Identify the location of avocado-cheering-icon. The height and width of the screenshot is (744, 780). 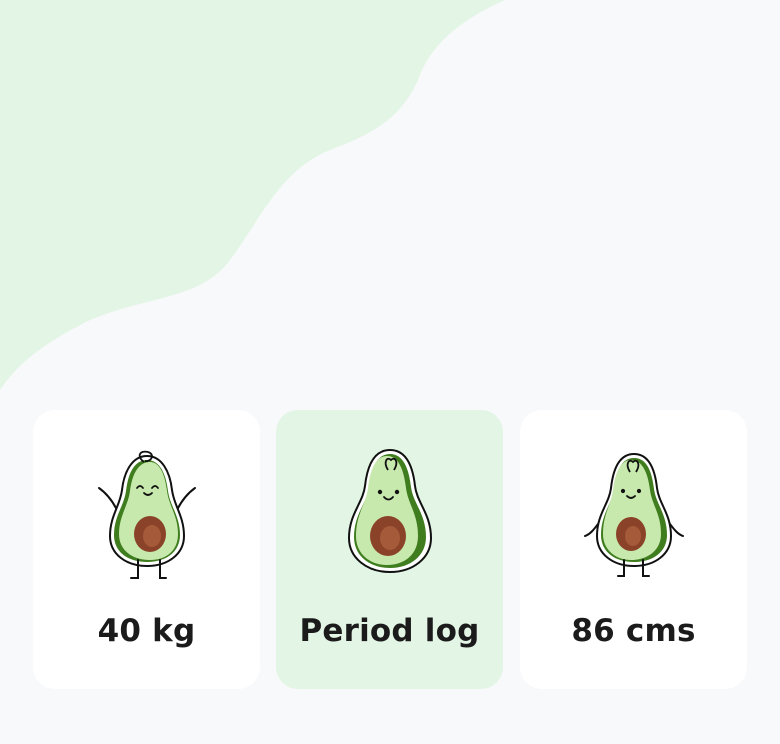
(146, 514).